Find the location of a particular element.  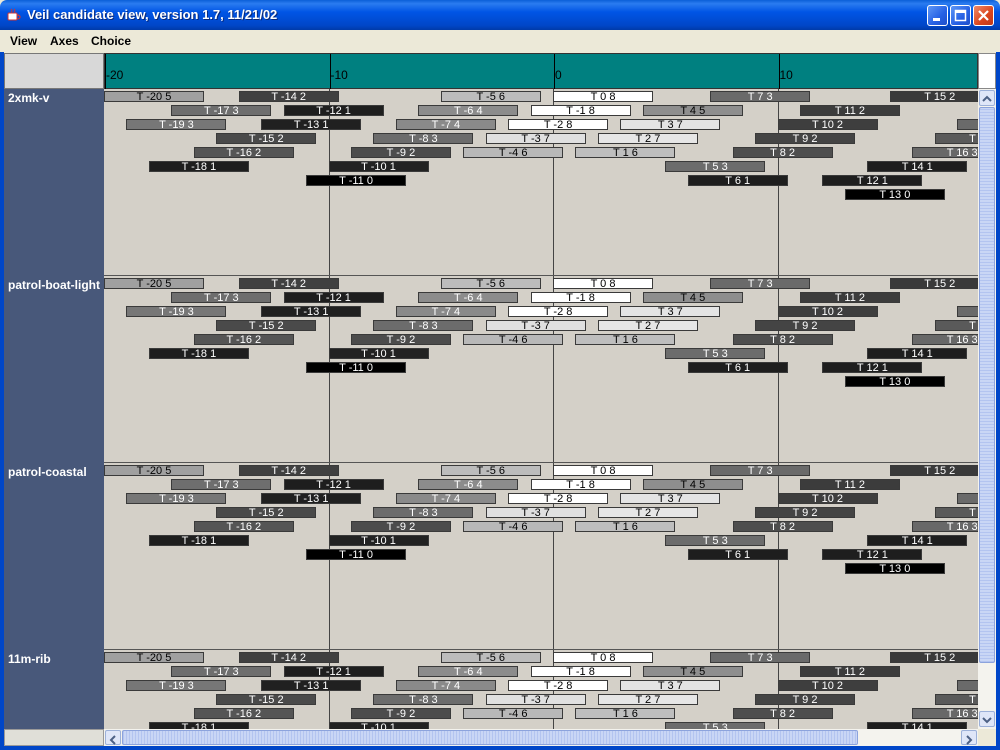

track-box: T 17 3 is located at coordinates (967, 124).